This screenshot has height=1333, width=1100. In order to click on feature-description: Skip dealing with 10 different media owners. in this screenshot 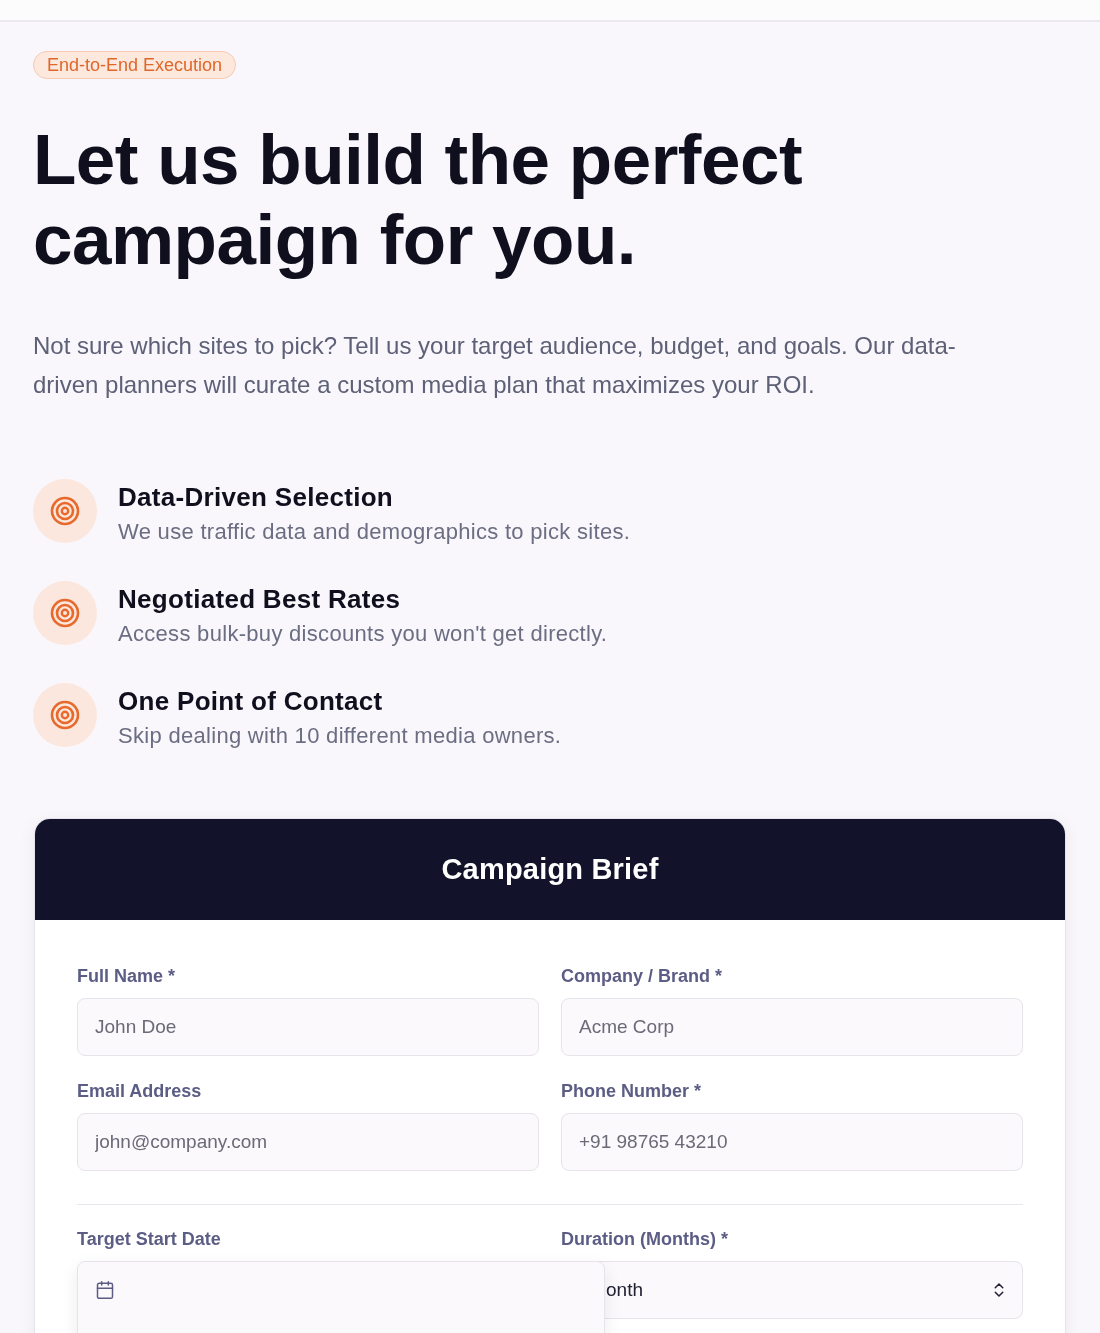, I will do `click(340, 736)`.